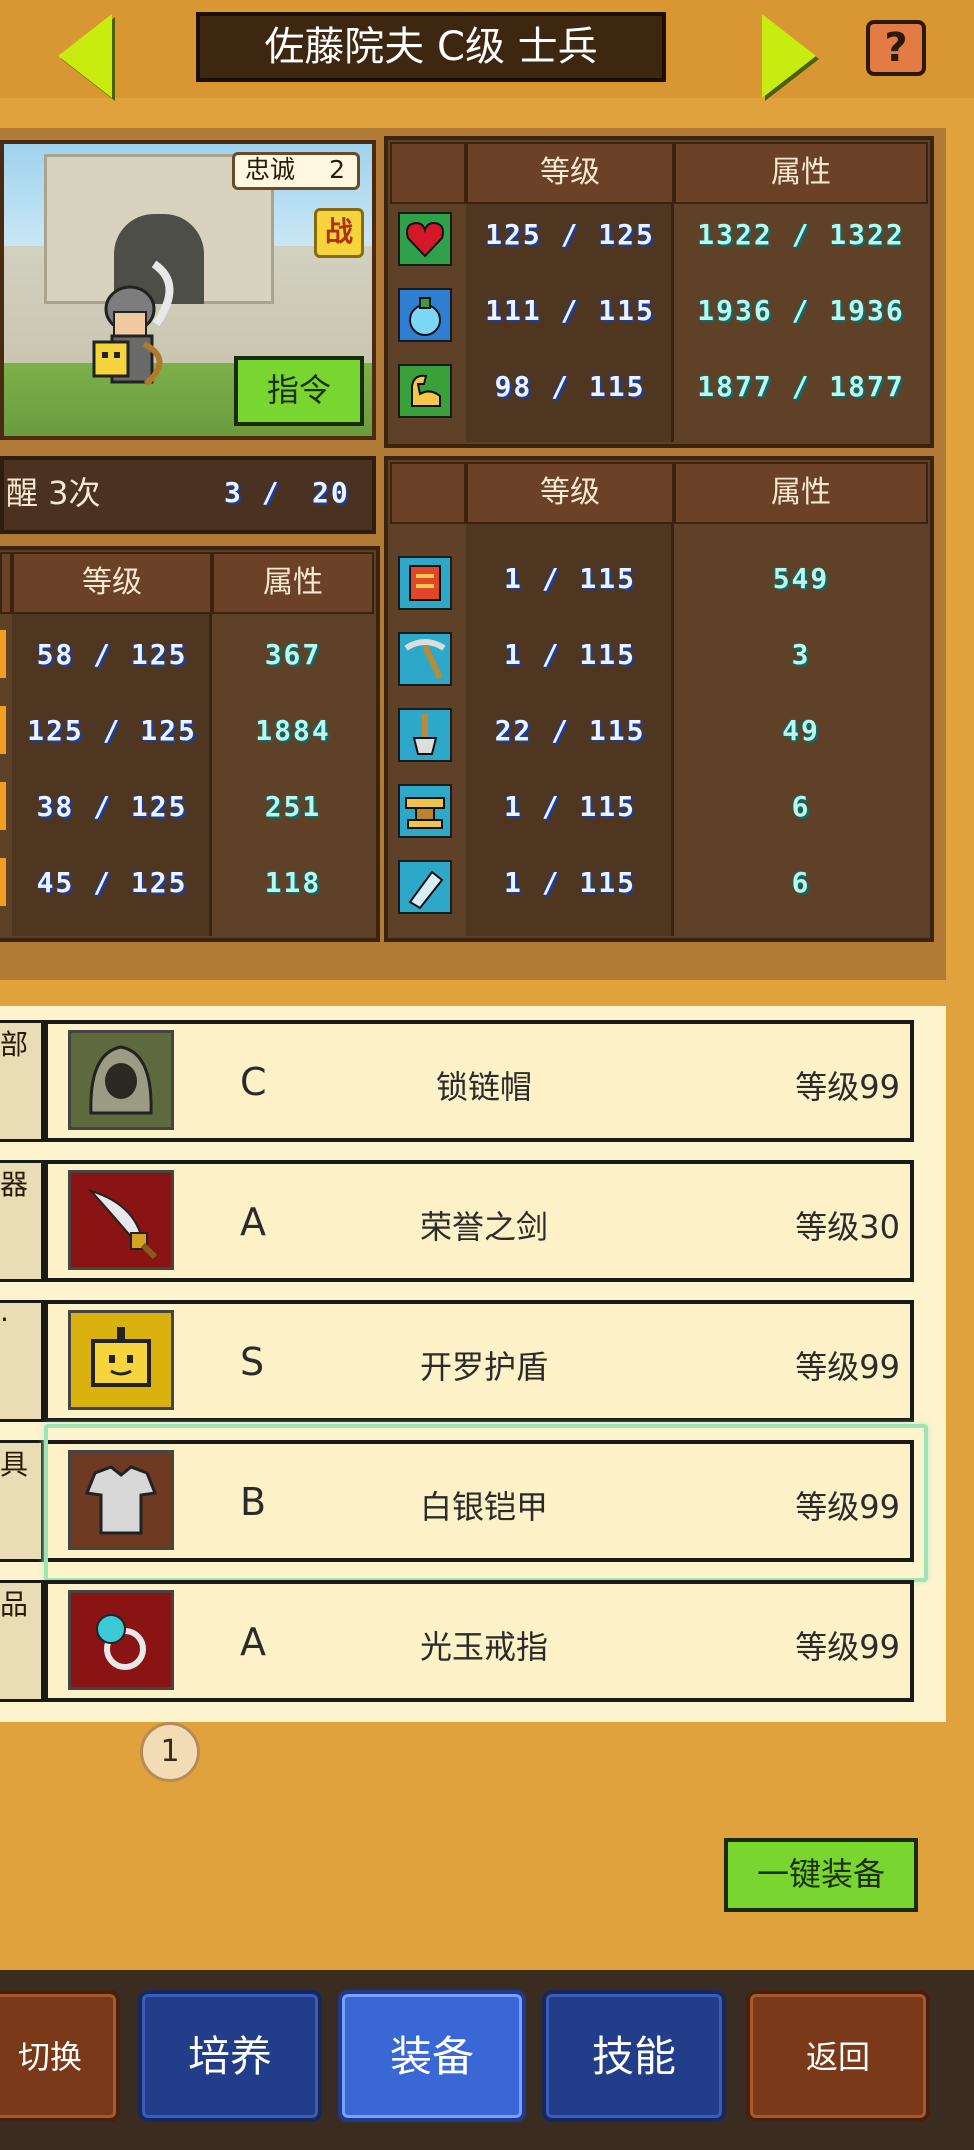 The image size is (974, 2150). Describe the element at coordinates (425, 811) in the screenshot. I see `anvil-icon` at that location.